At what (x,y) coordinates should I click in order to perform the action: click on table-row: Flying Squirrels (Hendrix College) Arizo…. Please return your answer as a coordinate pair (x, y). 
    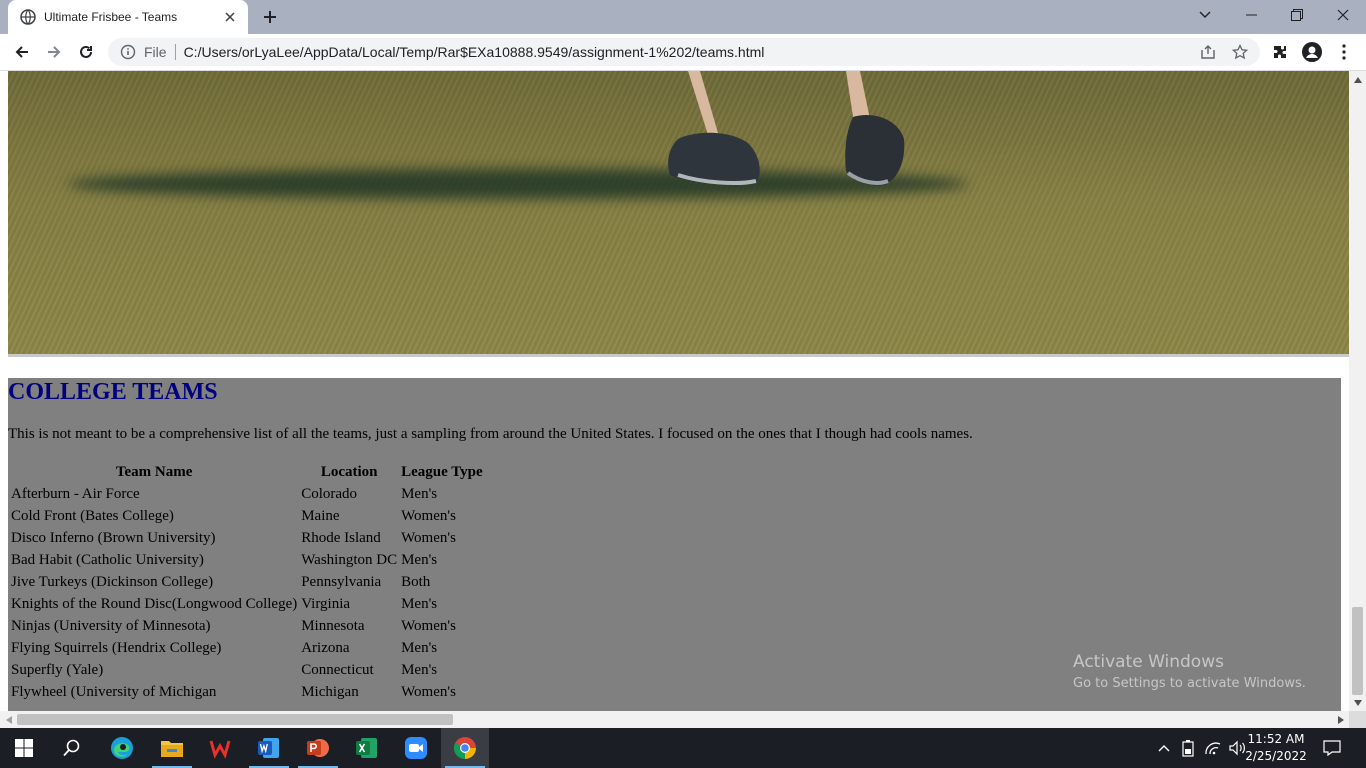
    Looking at the image, I should click on (247, 648).